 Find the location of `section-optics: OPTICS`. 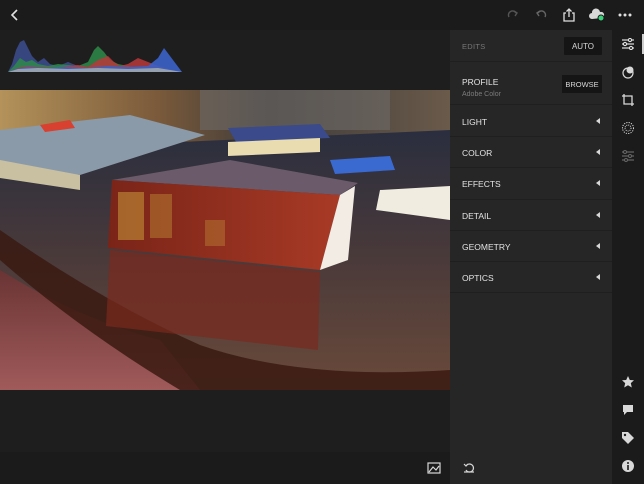

section-optics: OPTICS is located at coordinates (531, 278).